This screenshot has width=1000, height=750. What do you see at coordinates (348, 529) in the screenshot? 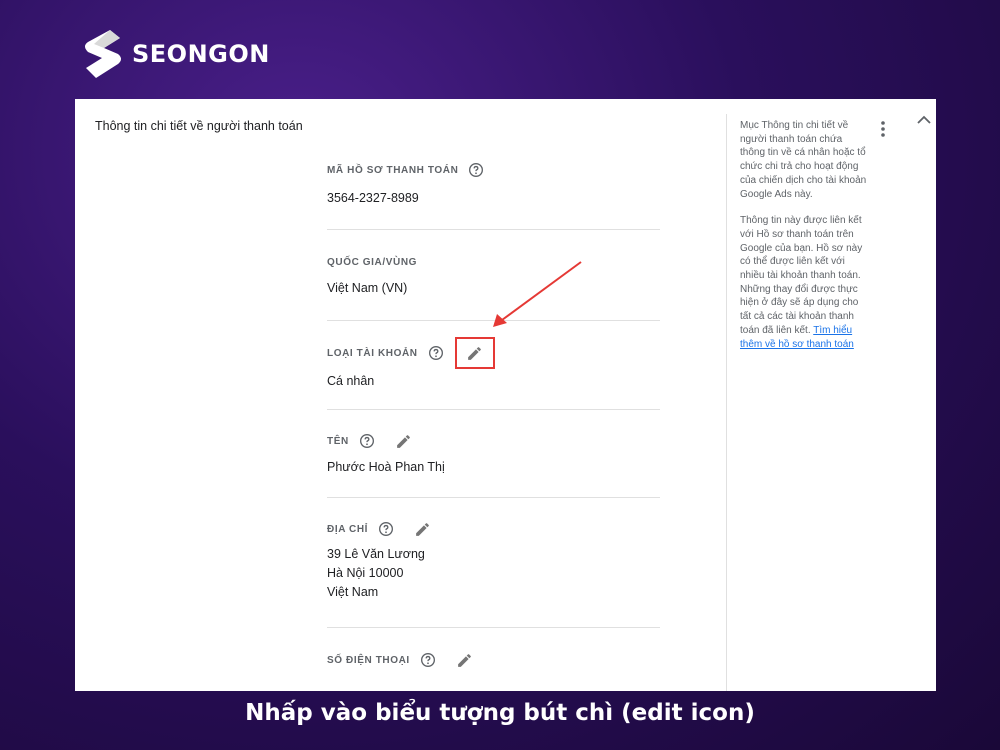
I see `field-label: ĐỊA CHỈ` at bounding box center [348, 529].